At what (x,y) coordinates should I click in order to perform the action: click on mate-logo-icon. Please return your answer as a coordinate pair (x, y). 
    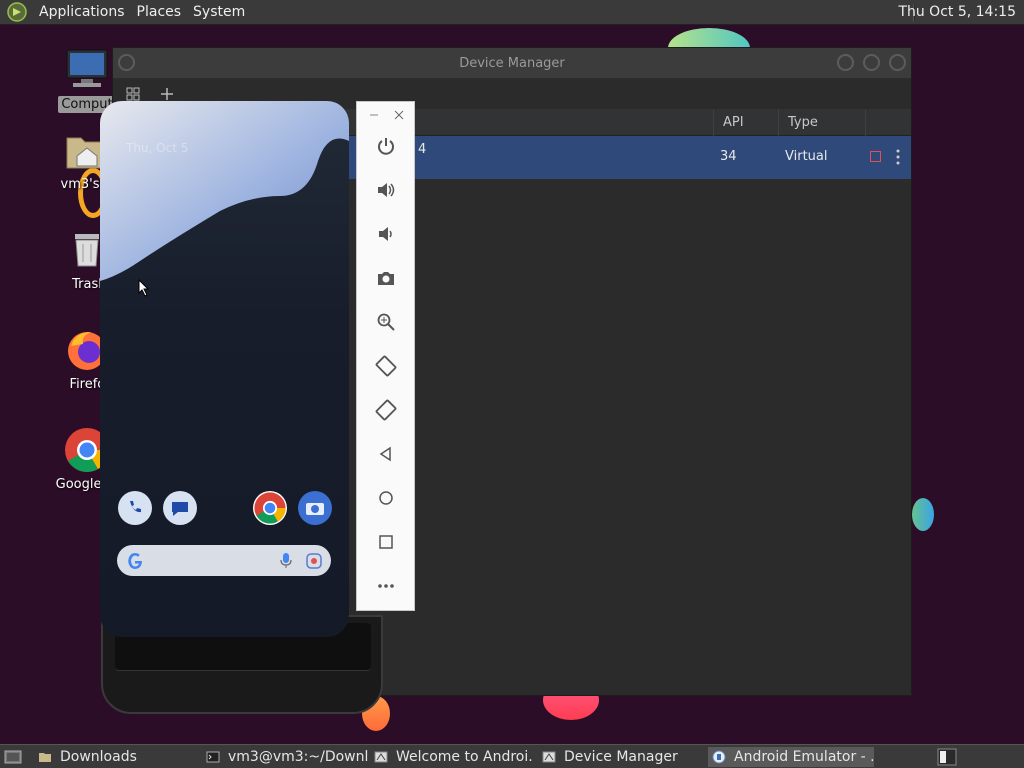
    Looking at the image, I should click on (17, 12).